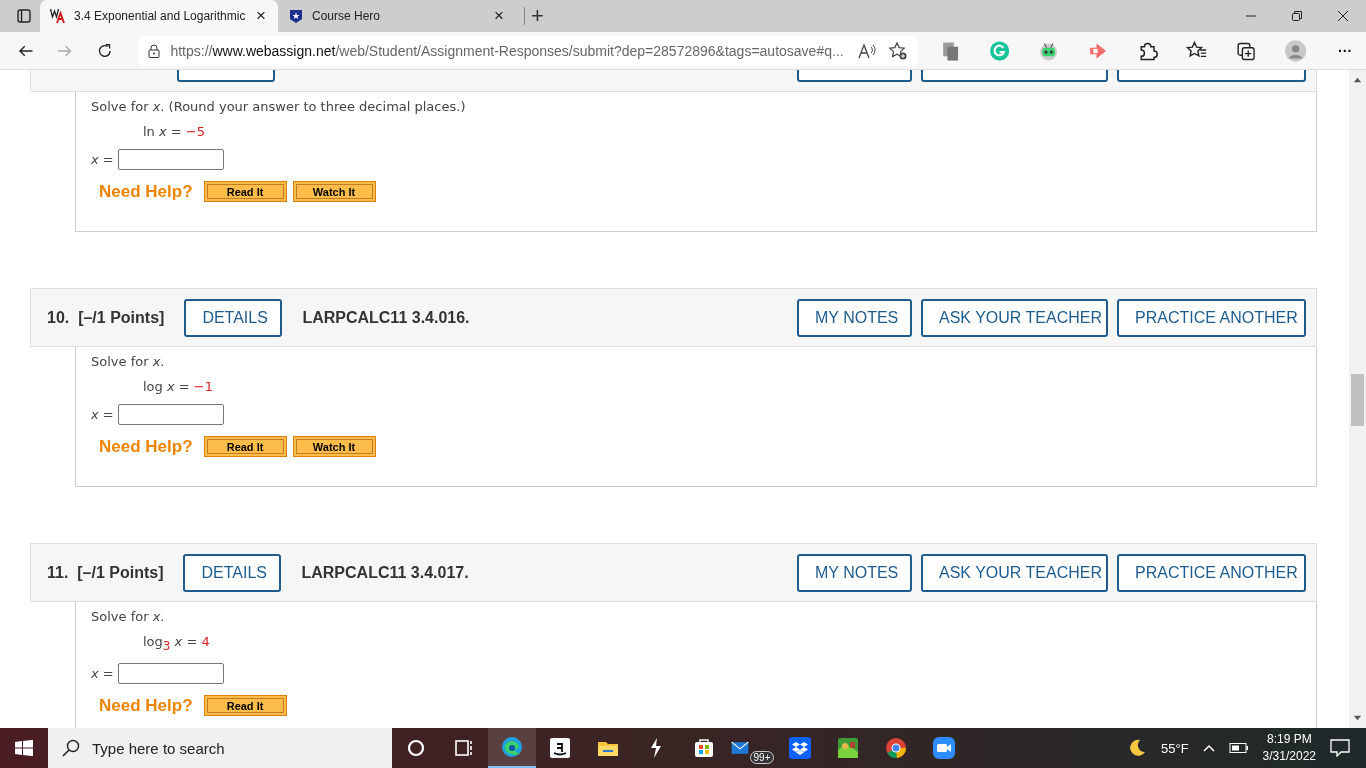 Image resolution: width=1366 pixels, height=768 pixels. Describe the element at coordinates (896, 748) in the screenshot. I see `chrome-icon` at that location.